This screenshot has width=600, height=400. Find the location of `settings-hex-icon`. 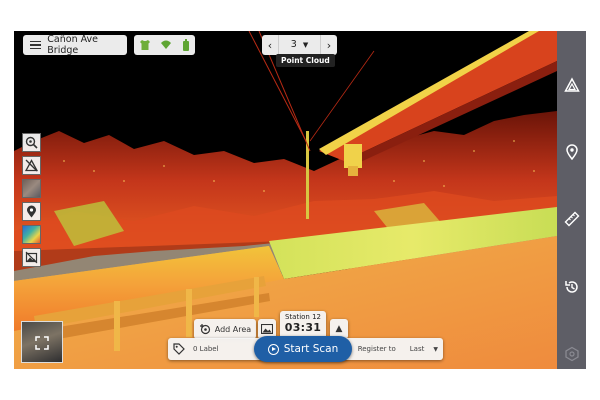

settings-hex-icon is located at coordinates (572, 354).